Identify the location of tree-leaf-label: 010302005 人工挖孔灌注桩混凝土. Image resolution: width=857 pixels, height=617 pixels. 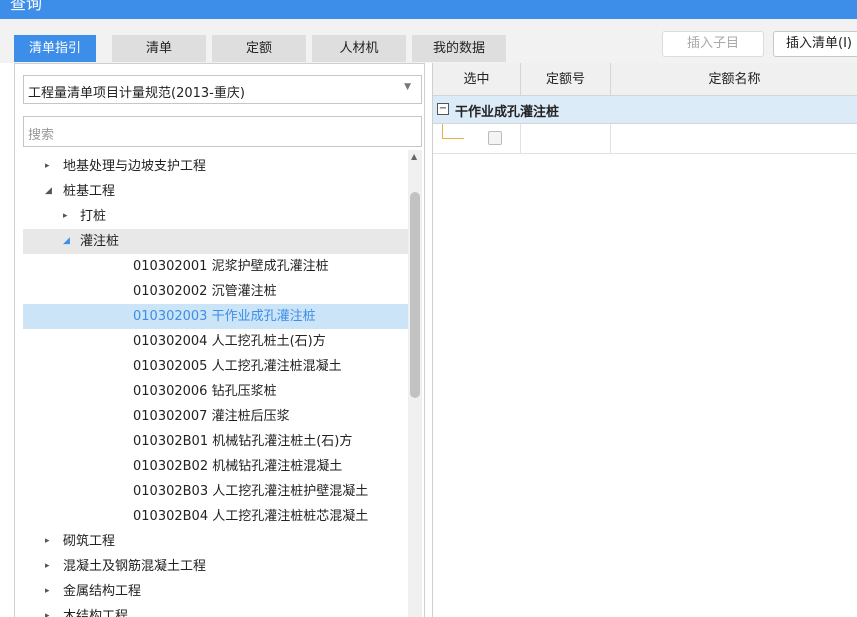
(237, 366).